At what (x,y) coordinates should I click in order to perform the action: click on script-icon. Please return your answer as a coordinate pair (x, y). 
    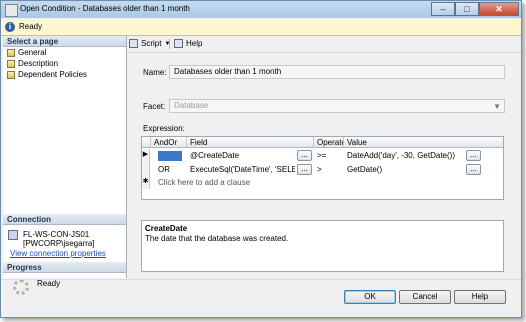
    Looking at the image, I should click on (133, 43).